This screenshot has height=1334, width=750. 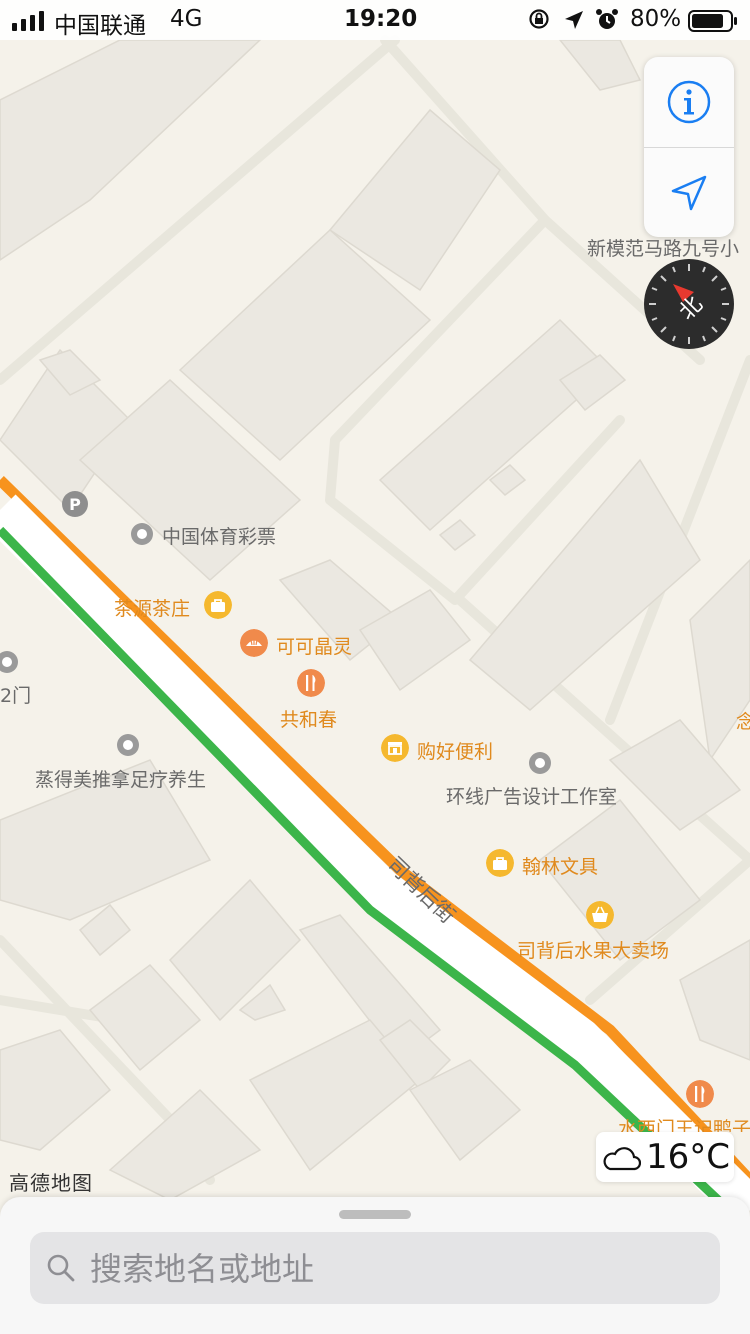 I want to click on battery-percentage: 80%, so click(x=656, y=19).